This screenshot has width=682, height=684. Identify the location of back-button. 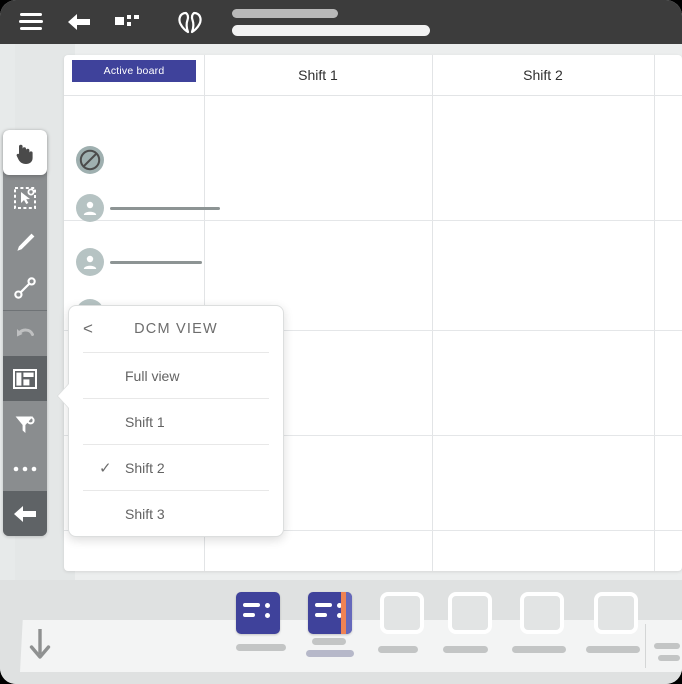
(79, 22).